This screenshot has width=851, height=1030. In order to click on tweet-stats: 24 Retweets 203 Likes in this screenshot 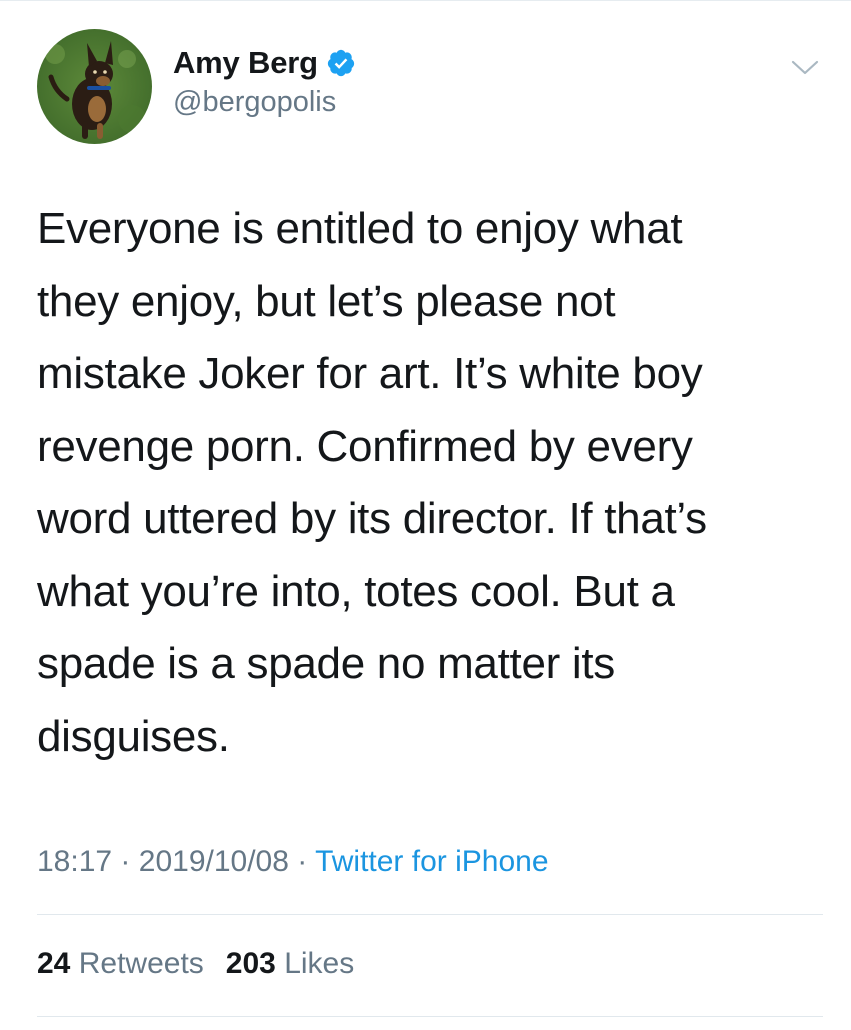, I will do `click(195, 964)`.